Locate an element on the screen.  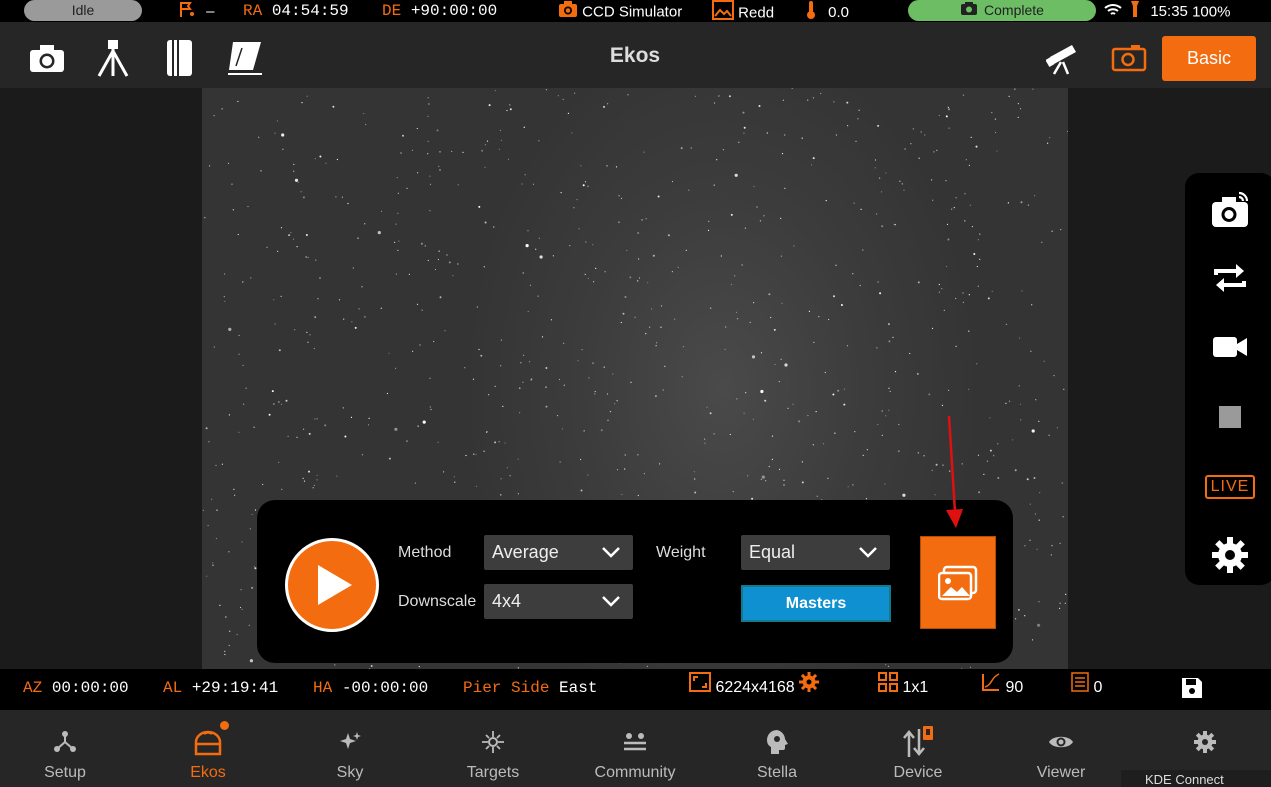
start-stack-button is located at coordinates (332, 585).